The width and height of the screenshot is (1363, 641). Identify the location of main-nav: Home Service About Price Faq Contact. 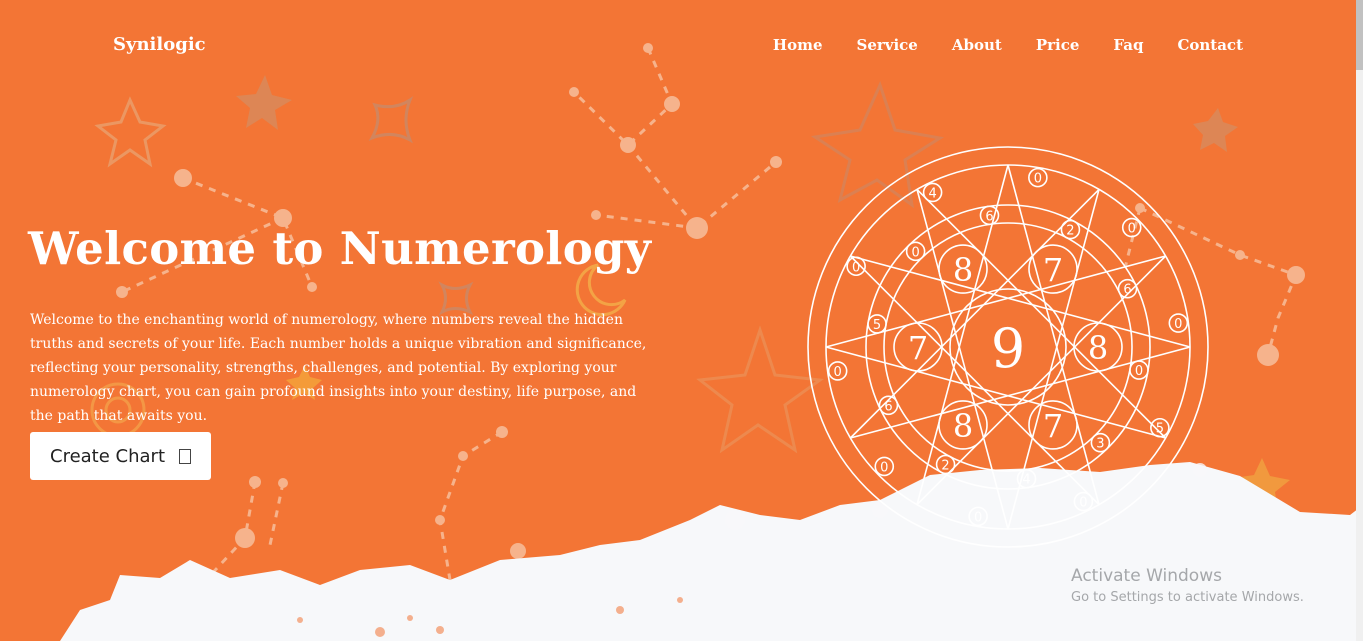
(1008, 45).